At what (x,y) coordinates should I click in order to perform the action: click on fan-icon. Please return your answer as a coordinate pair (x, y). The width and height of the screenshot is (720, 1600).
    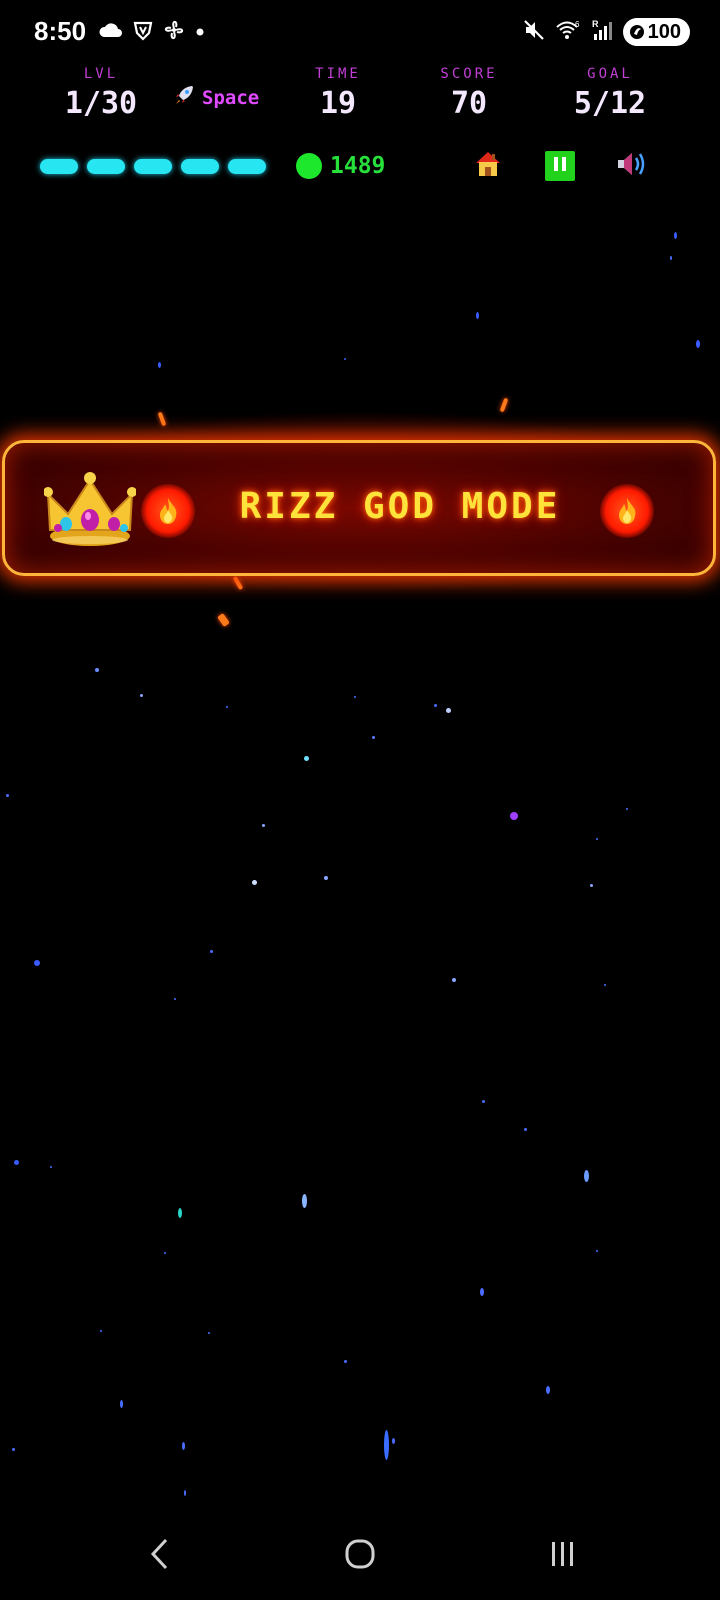
    Looking at the image, I should click on (174, 32).